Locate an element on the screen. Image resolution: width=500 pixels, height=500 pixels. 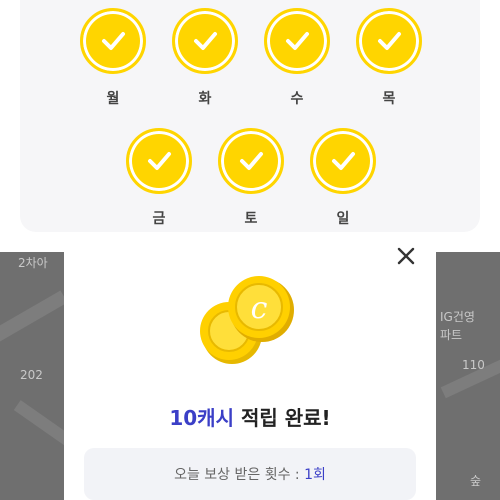
day-label: 일 is located at coordinates (343, 219).